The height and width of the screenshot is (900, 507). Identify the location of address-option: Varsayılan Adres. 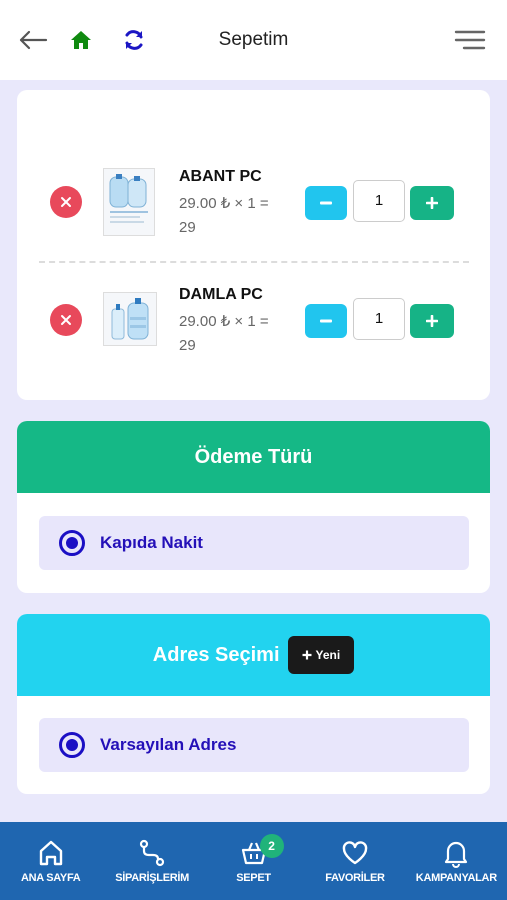
(254, 745).